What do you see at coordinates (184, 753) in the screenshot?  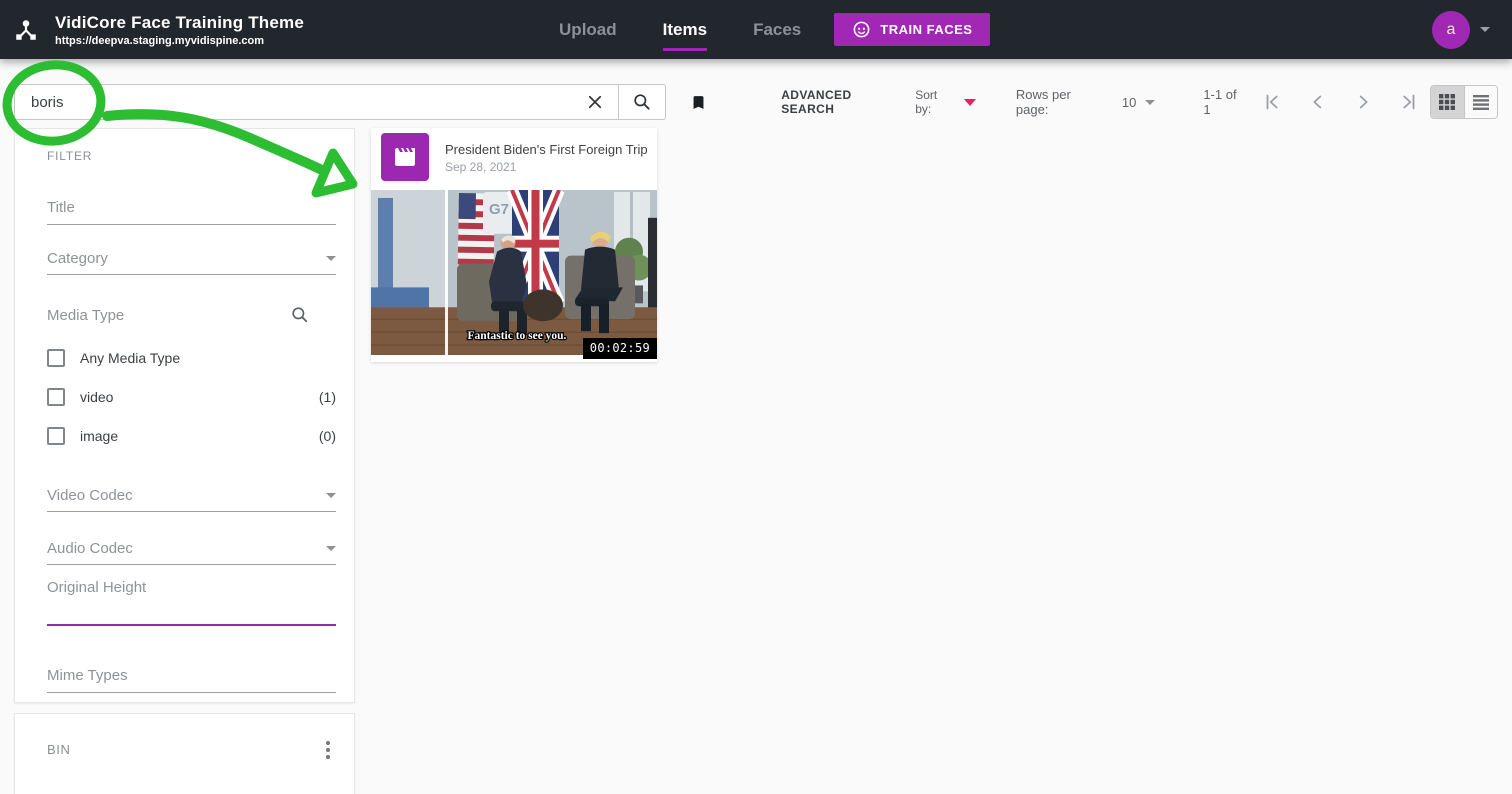 I see `bin-panel: BIN` at bounding box center [184, 753].